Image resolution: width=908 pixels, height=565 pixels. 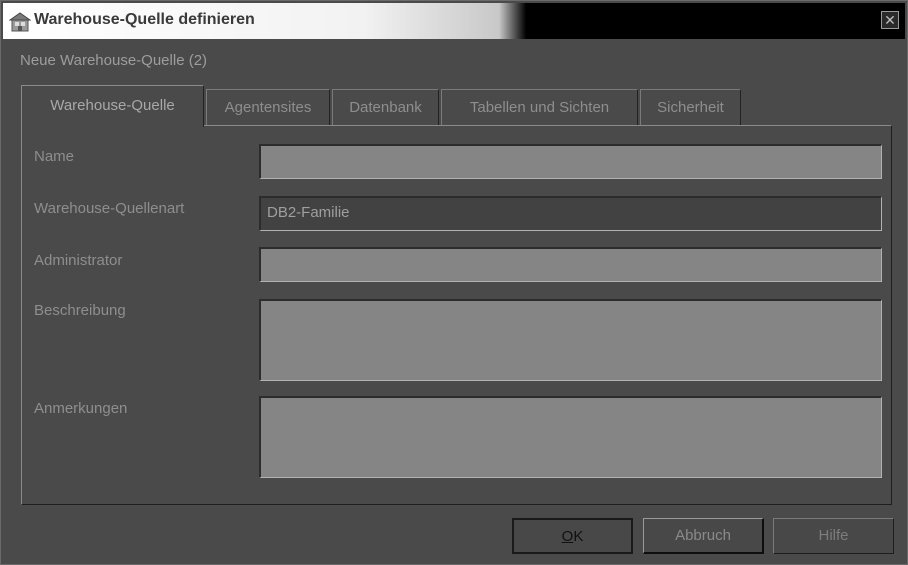 I want to click on help-button: Hilfe, so click(x=833, y=536).